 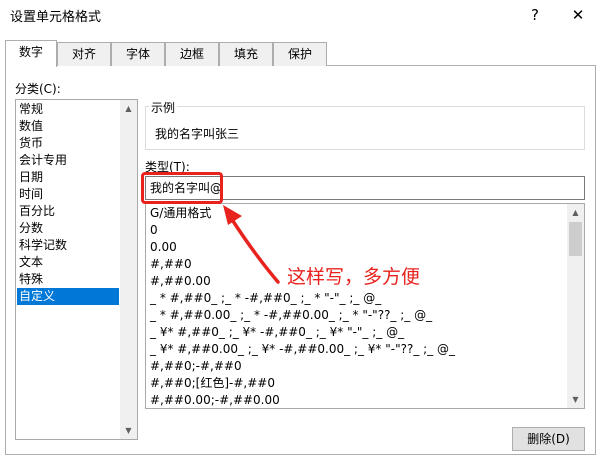 What do you see at coordinates (300, 54) in the screenshot?
I see `tab-protection: 保护` at bounding box center [300, 54].